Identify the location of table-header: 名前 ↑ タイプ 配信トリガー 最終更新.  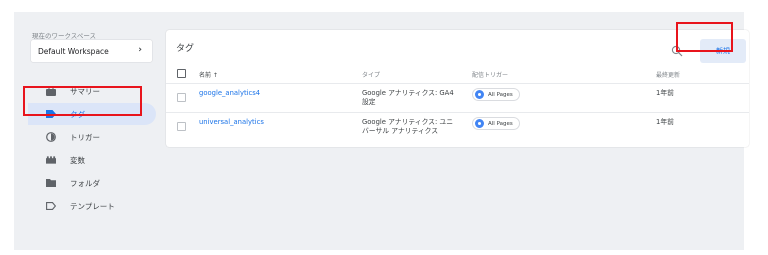
(457, 74).